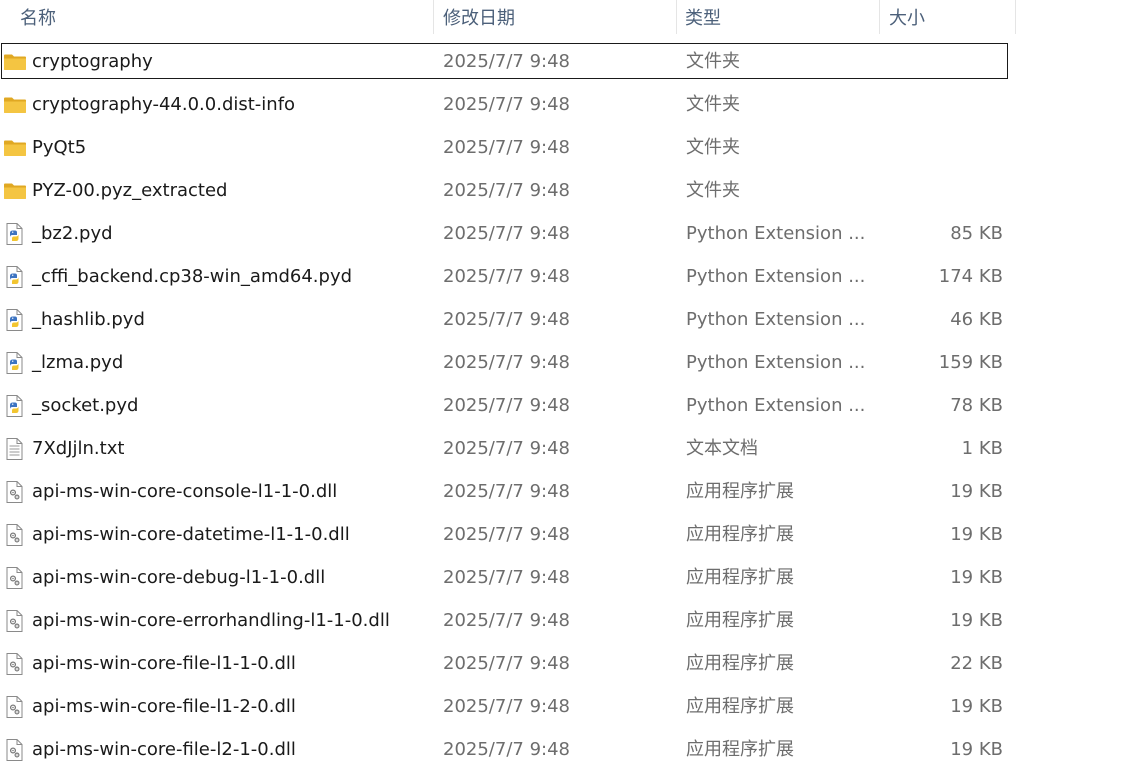 The image size is (1128, 772). I want to click on column-header-type-label: 类型, so click(703, 18).